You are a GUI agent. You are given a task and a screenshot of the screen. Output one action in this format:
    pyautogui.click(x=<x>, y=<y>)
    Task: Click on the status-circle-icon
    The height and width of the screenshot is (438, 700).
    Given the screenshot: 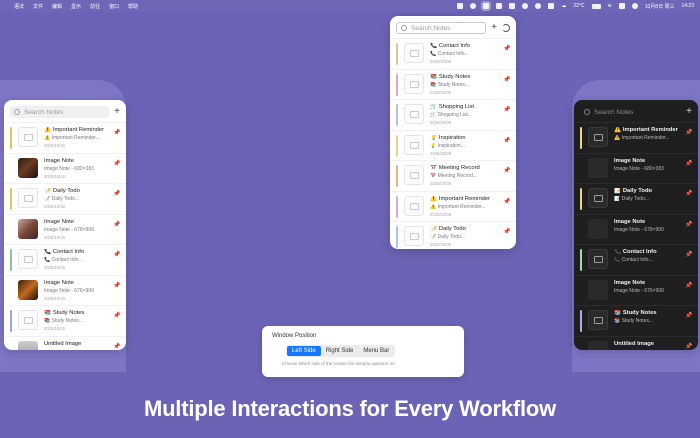 What is the action you would take?
    pyautogui.click(x=473, y=6)
    